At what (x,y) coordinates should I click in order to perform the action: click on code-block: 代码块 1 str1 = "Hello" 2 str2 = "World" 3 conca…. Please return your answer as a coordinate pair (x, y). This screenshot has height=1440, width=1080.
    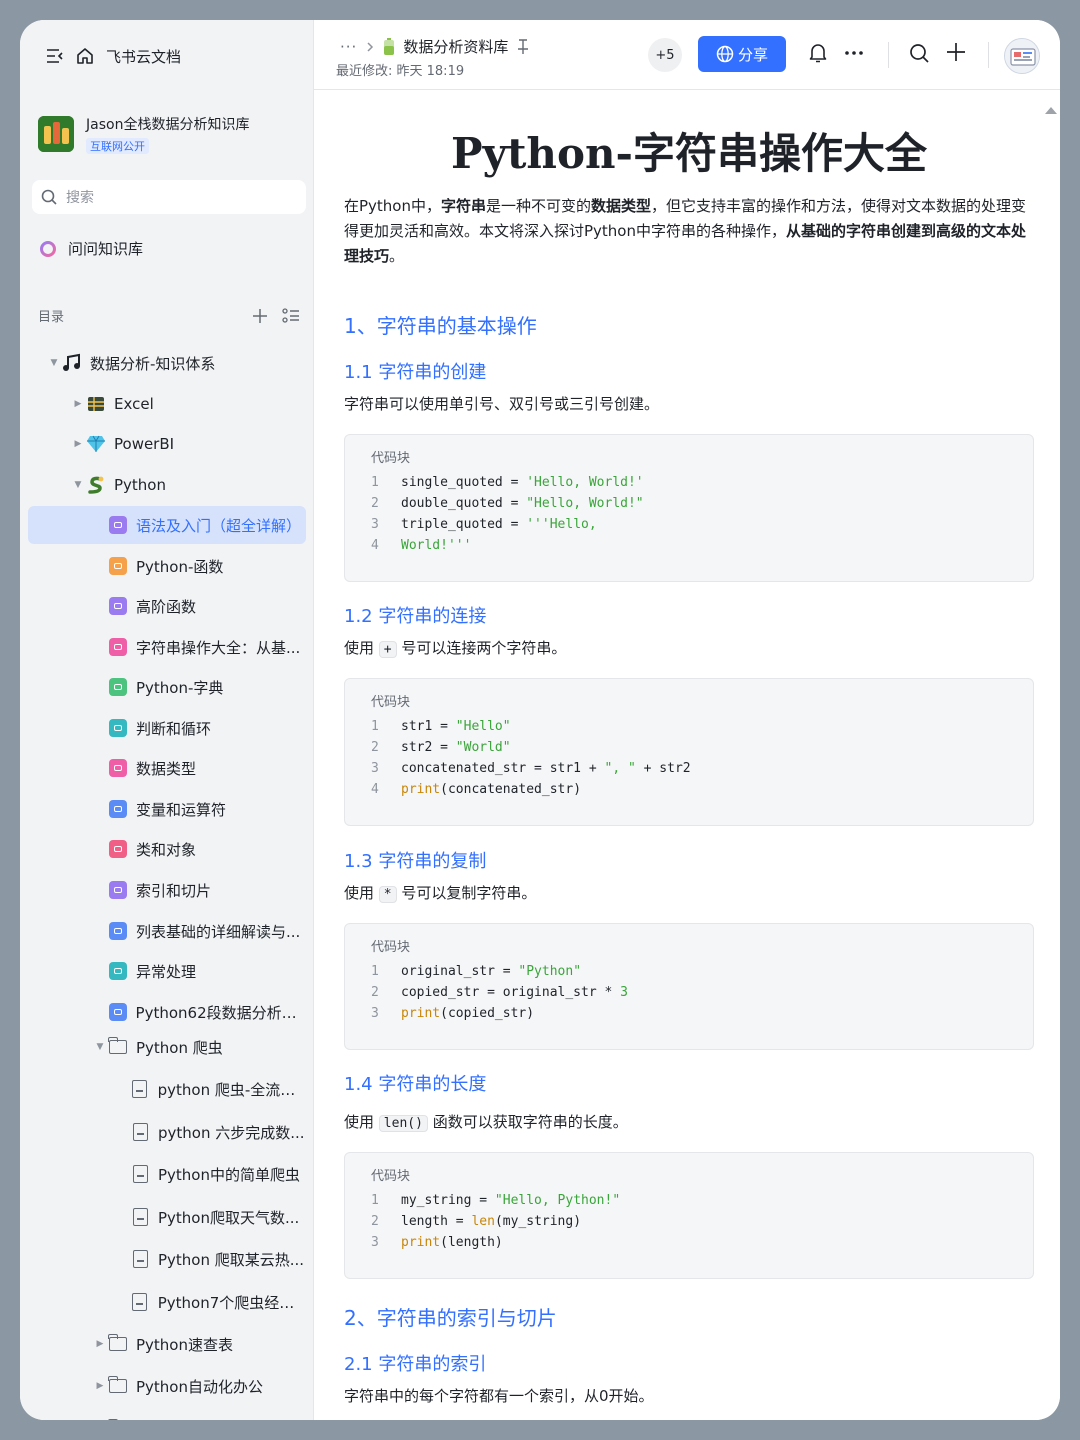
    Looking at the image, I should click on (689, 752).